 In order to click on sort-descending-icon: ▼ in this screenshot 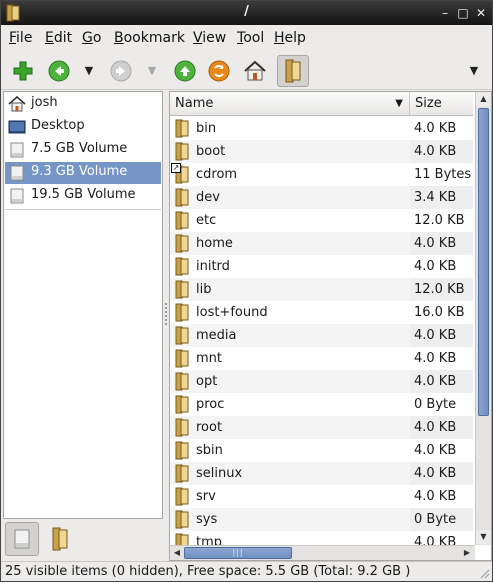, I will do `click(399, 103)`.